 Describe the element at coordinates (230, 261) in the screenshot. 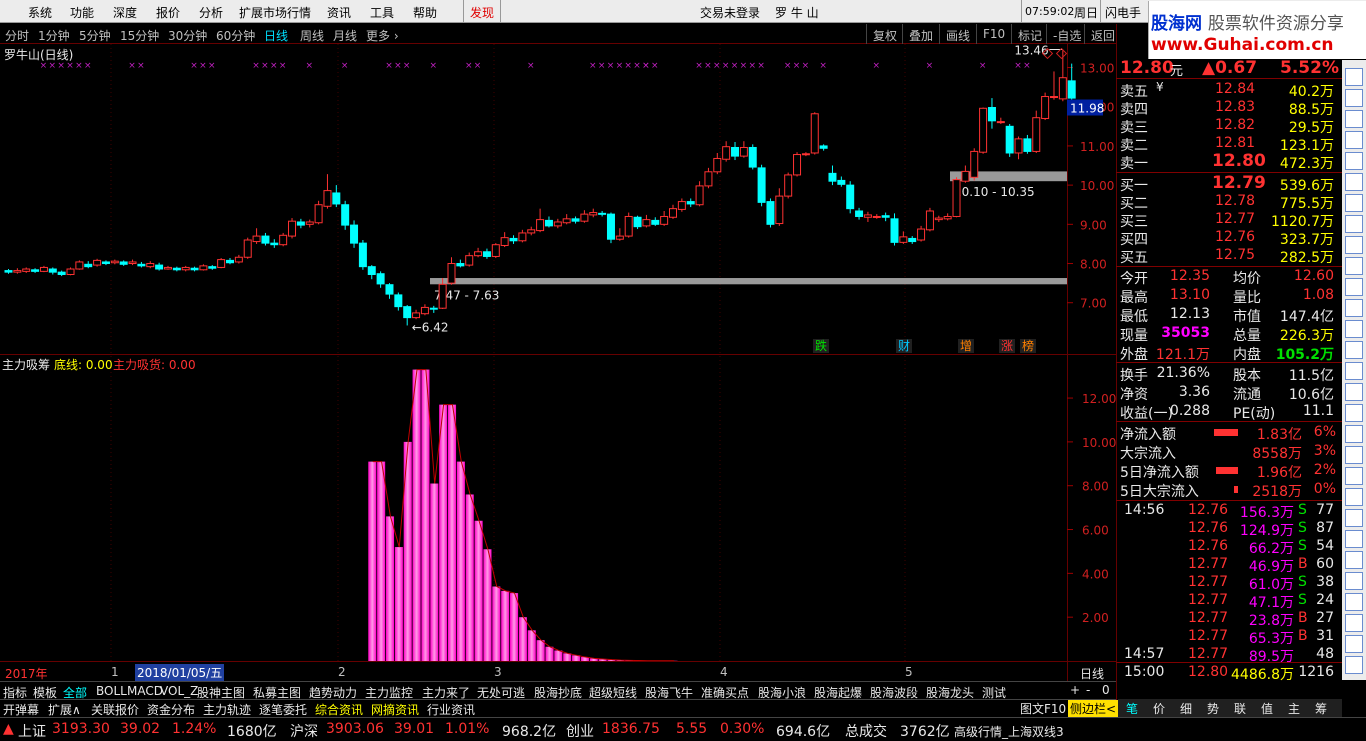

I see `candle` at that location.